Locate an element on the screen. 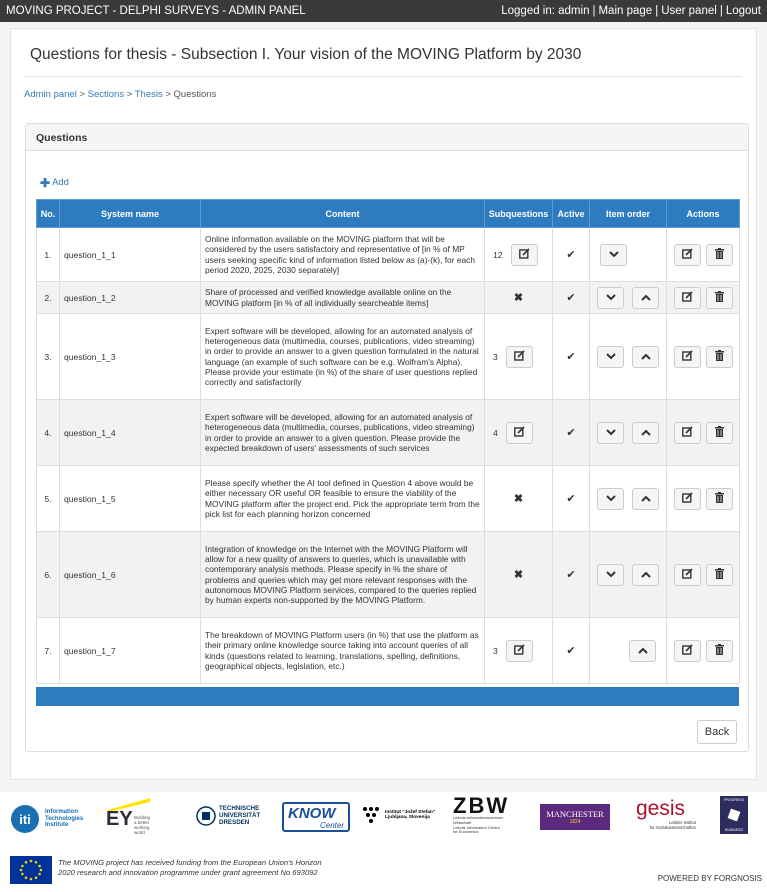  breadcrumb-current: Questions is located at coordinates (195, 94).